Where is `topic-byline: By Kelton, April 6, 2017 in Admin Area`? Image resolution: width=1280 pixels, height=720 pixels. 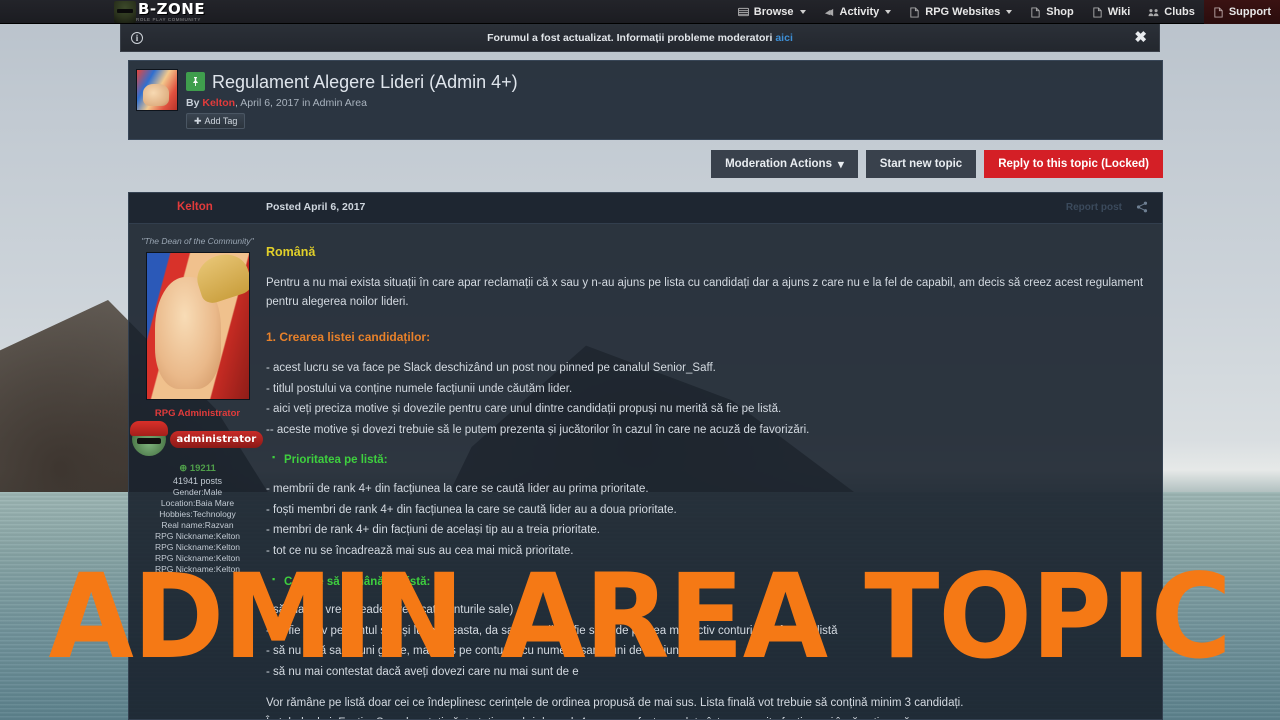
topic-byline: By Kelton, April 6, 2017 in Admin Area is located at coordinates (276, 103).